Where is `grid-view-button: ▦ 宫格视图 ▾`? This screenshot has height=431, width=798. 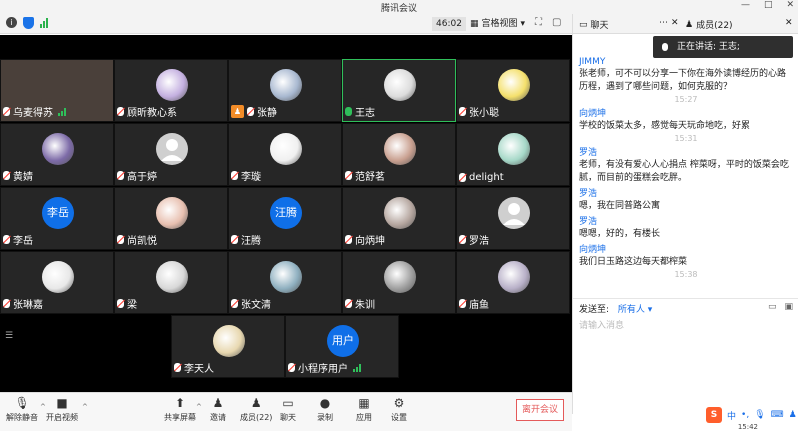 grid-view-button: ▦ 宫格视图 ▾ is located at coordinates (497, 24).